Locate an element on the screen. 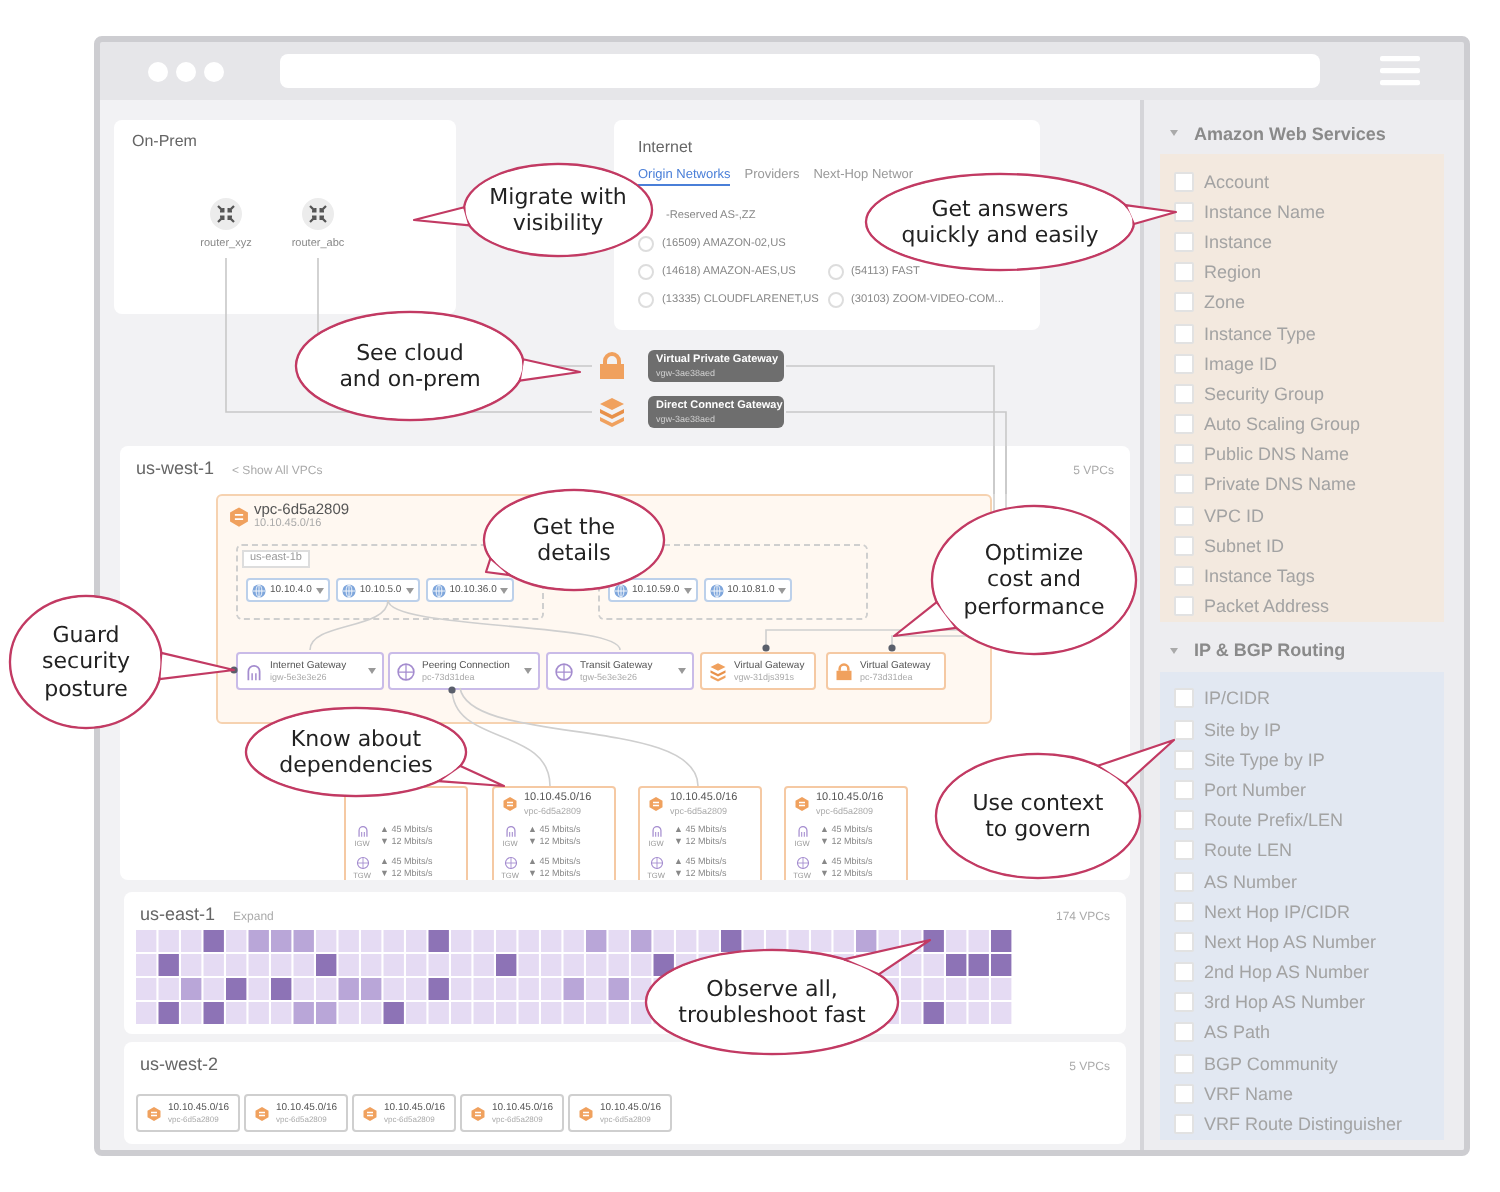  field-label: Auto Scaling Group is located at coordinates (1282, 424).